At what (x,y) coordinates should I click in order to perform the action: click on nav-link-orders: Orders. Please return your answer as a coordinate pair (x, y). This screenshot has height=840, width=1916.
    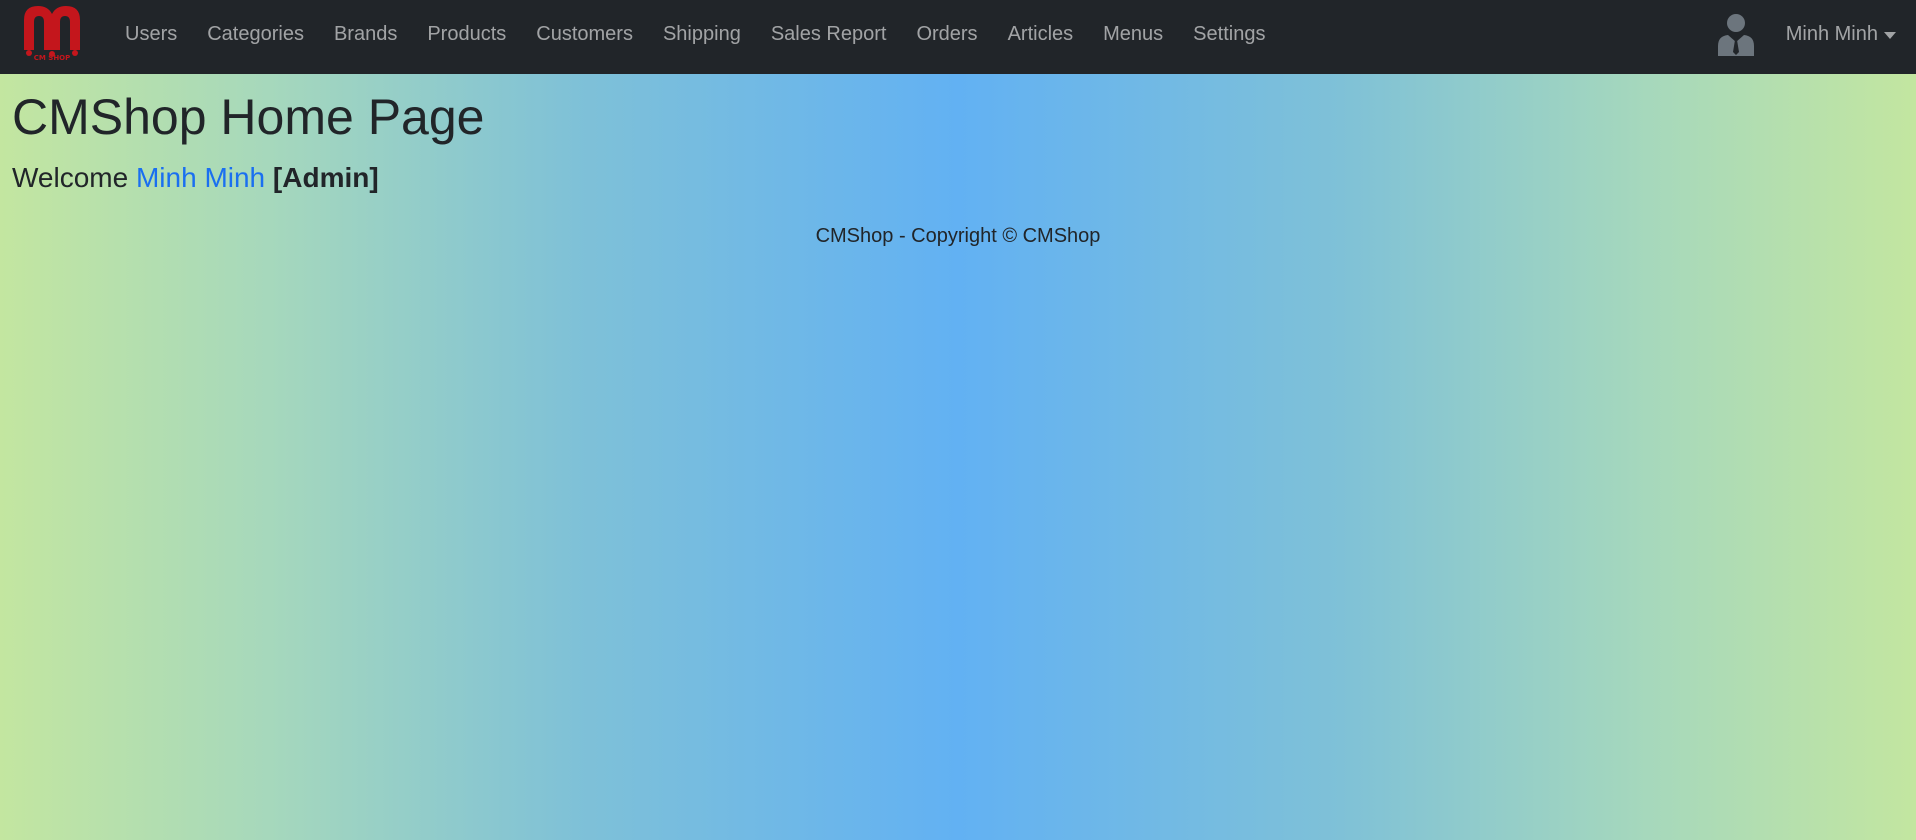
    Looking at the image, I should click on (946, 34).